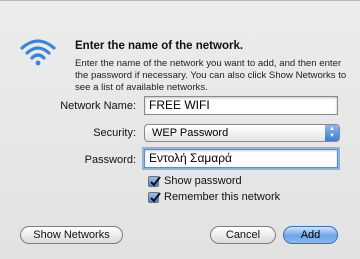  Describe the element at coordinates (71, 235) in the screenshot. I see `show-networks-button: Show Networks` at that location.